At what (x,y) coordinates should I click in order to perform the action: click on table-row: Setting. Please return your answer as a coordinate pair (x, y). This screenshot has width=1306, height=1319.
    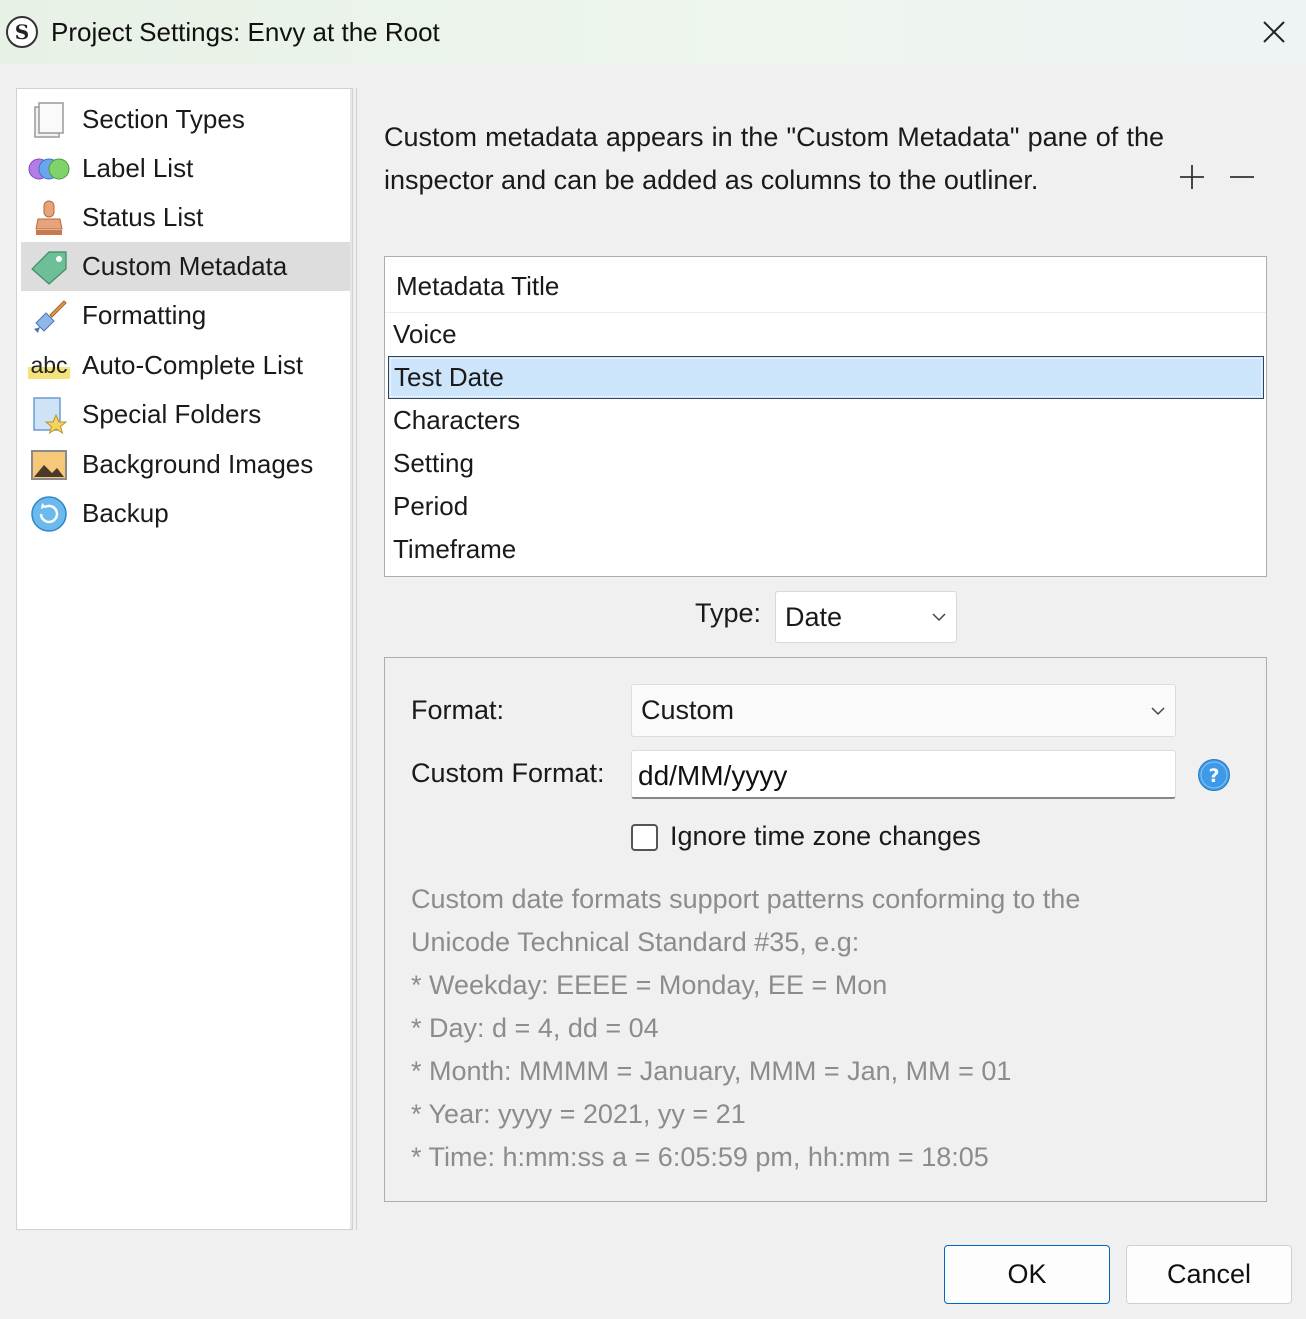
    Looking at the image, I should click on (826, 463).